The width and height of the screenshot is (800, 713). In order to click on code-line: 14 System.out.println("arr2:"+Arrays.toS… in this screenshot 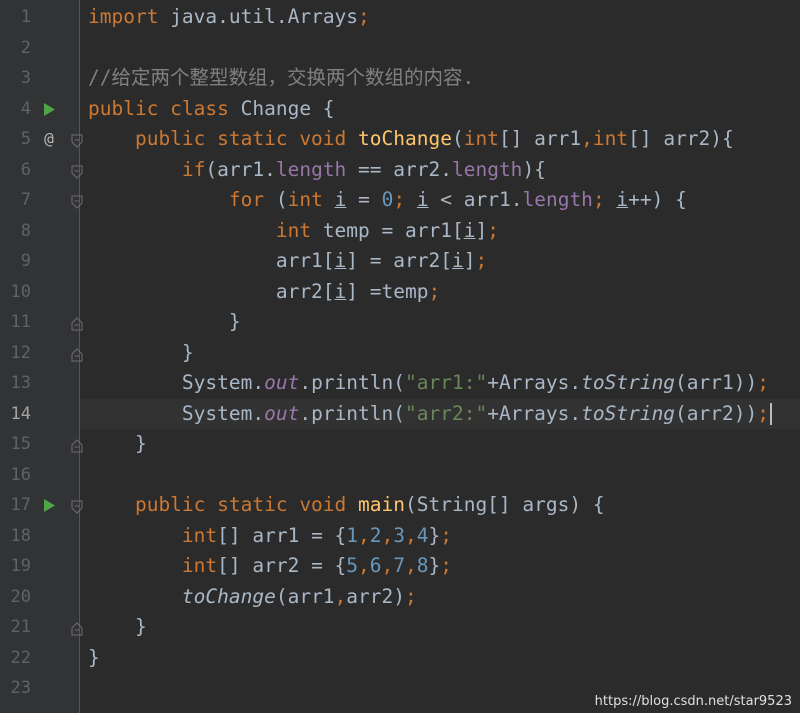, I will do `click(400, 414)`.